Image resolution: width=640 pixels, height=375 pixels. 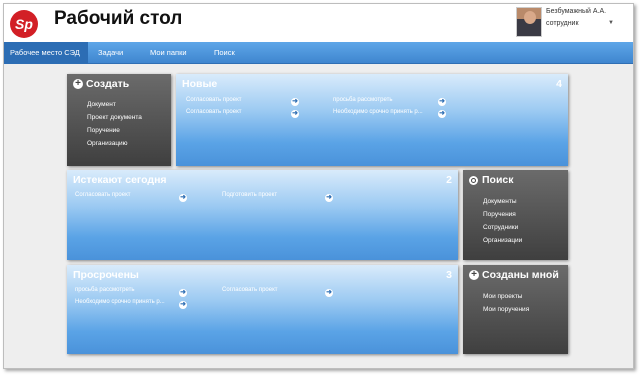 I want to click on my-projects-link: Мои проекты, so click(x=506, y=296).